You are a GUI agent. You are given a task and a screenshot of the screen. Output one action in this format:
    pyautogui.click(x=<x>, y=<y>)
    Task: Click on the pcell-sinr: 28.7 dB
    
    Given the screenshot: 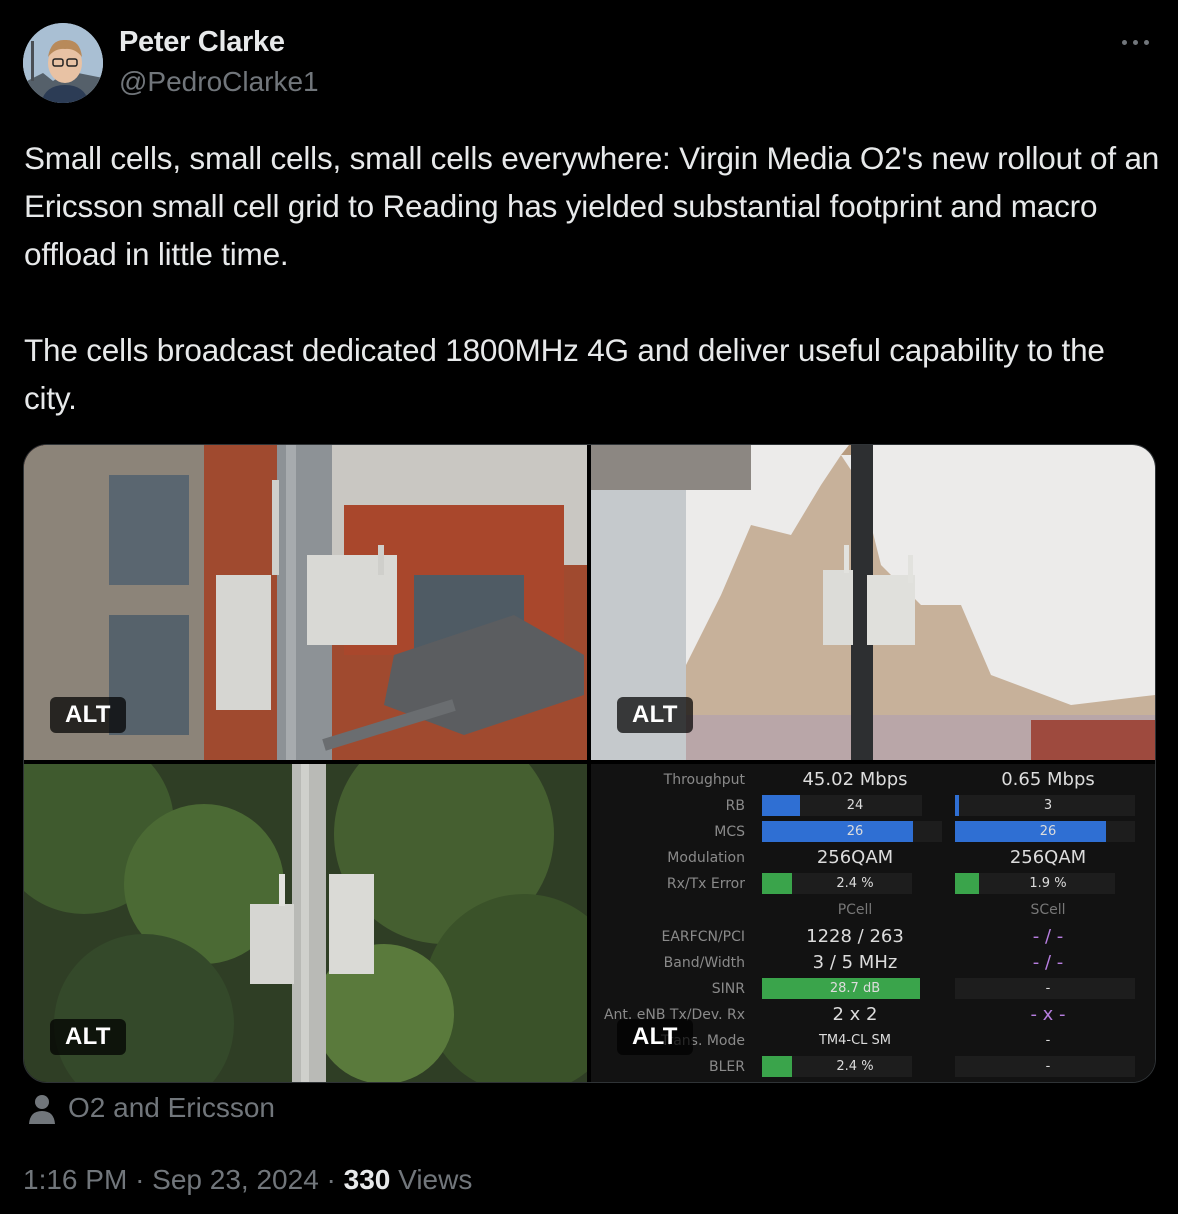 What is the action you would take?
    pyautogui.click(x=855, y=988)
    